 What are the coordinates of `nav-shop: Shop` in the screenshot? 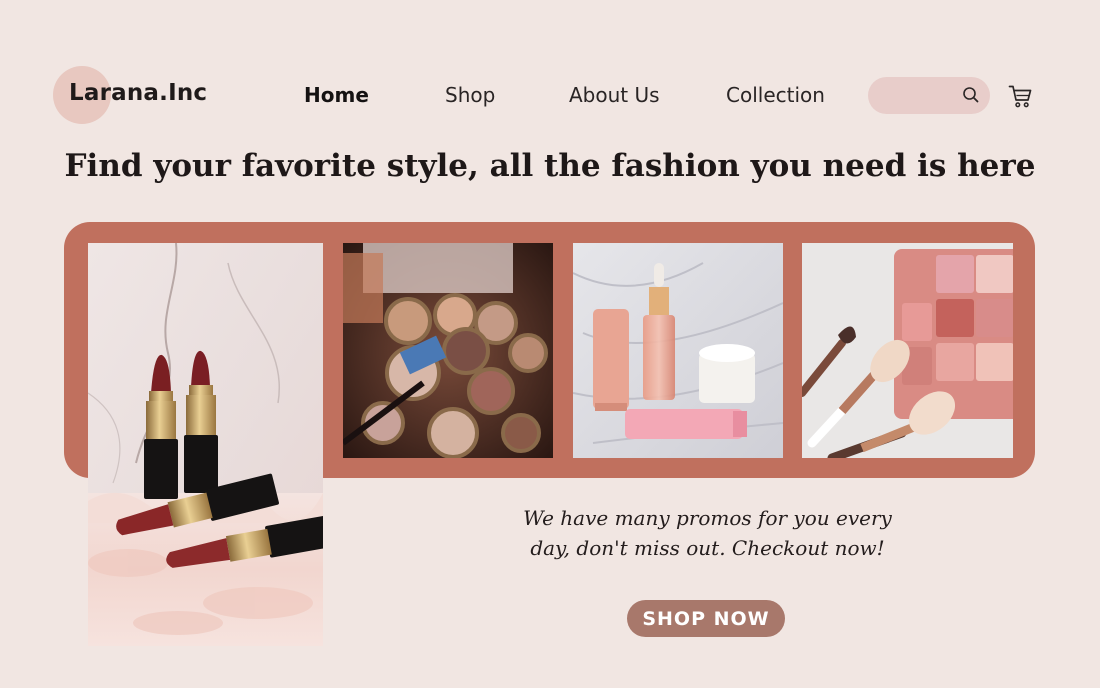 It's located at (470, 95).